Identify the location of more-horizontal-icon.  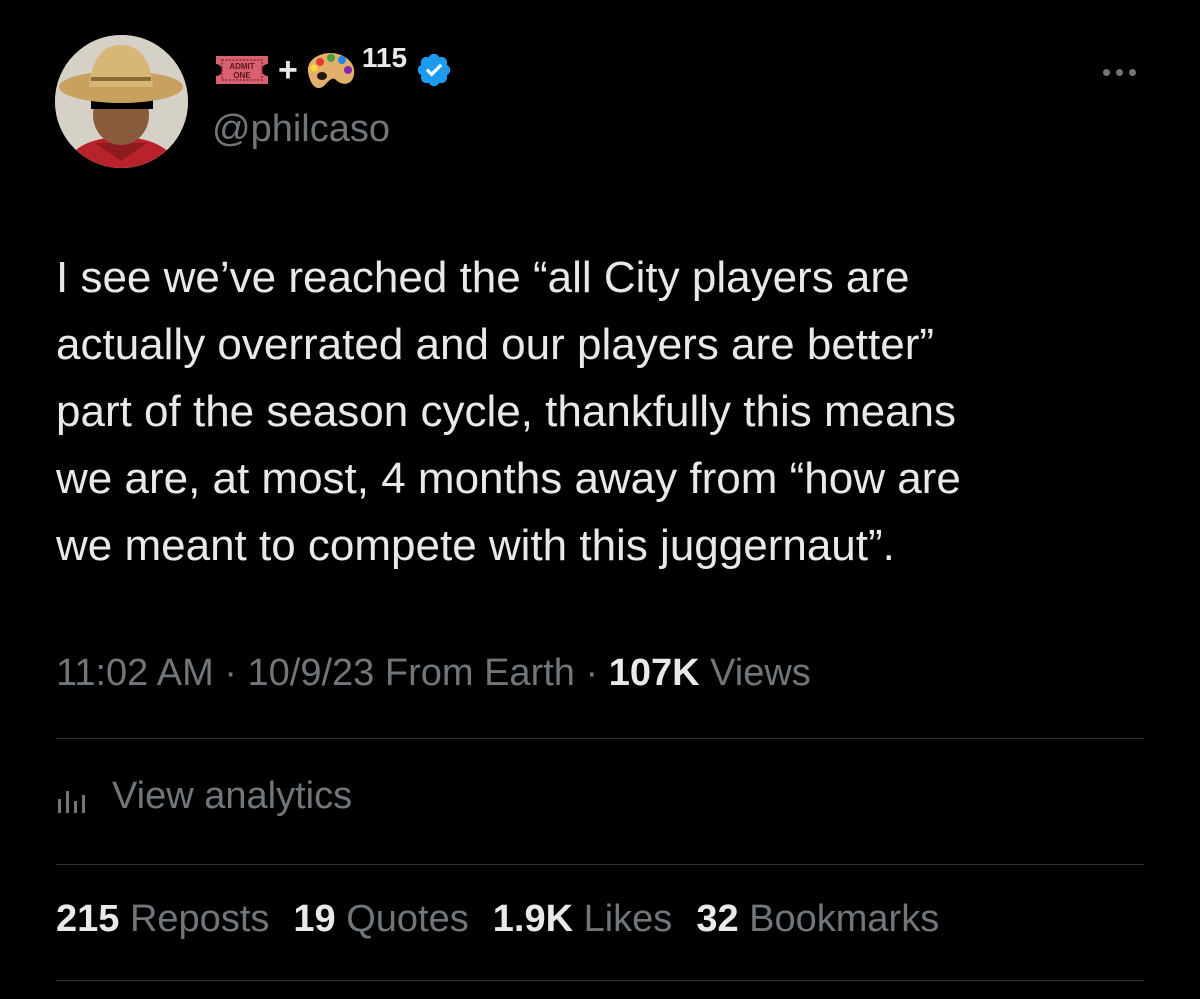
(1119, 72).